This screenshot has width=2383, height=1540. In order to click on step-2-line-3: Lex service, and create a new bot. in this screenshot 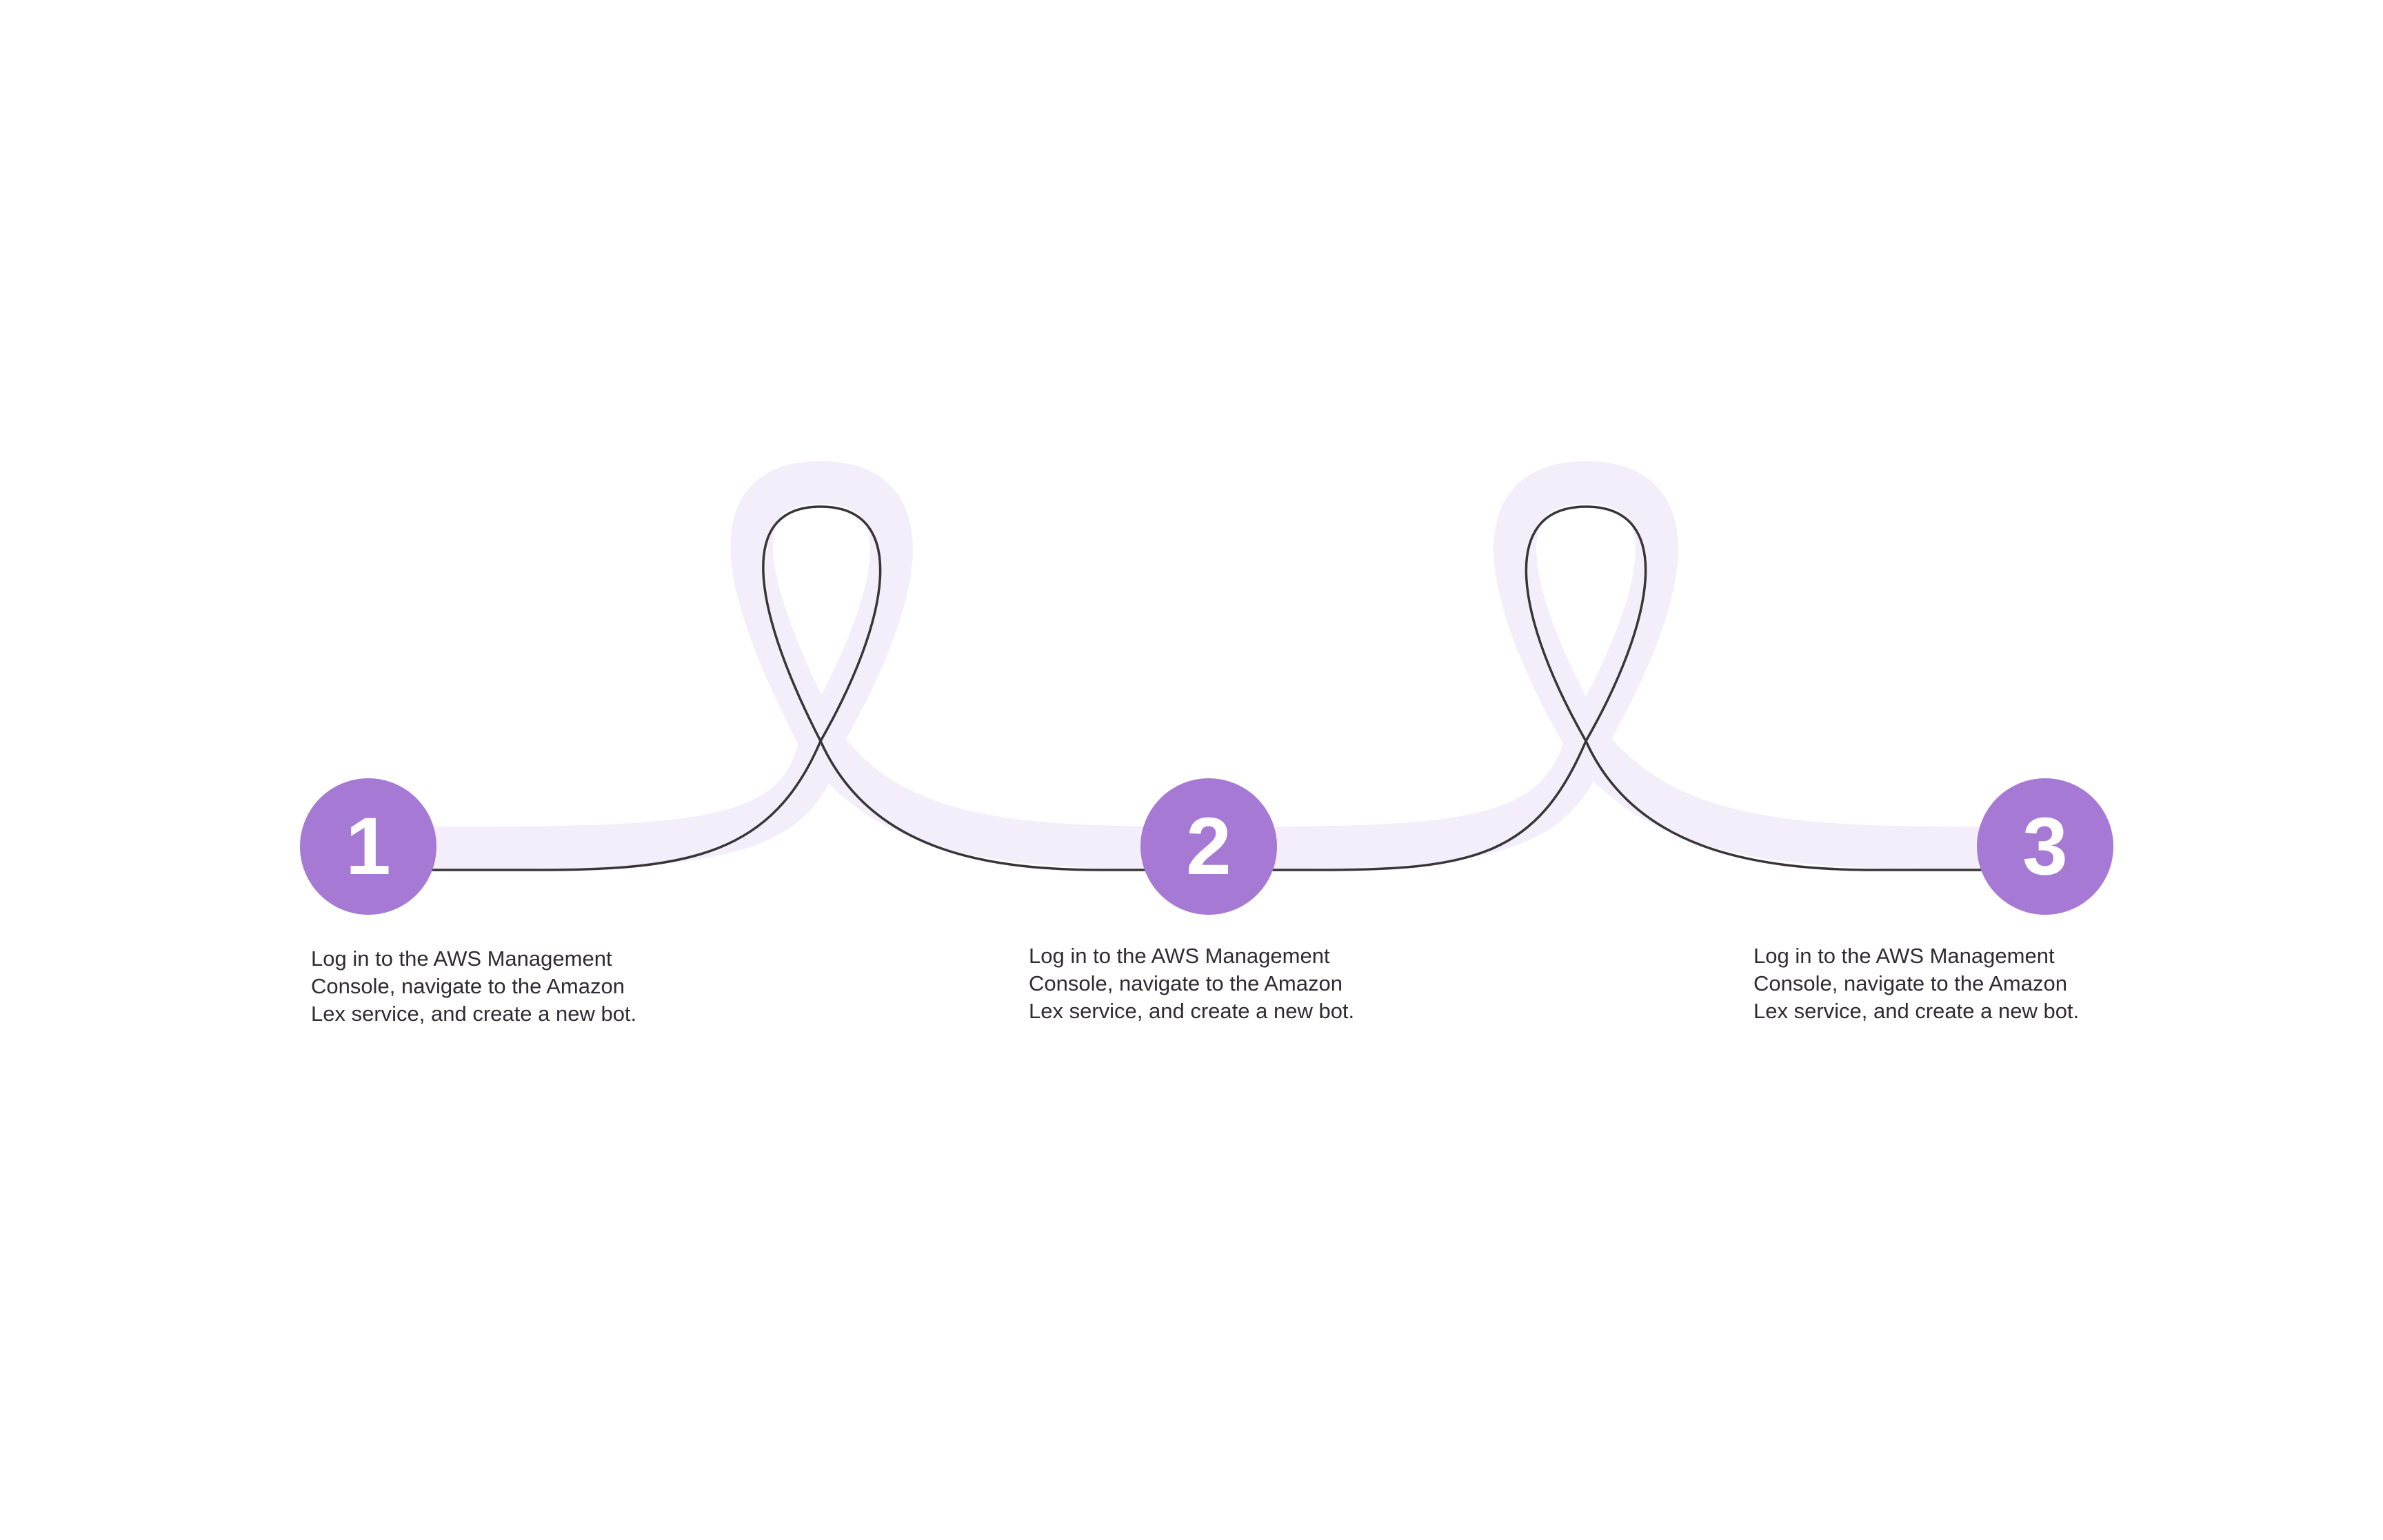, I will do `click(1192, 1011)`.